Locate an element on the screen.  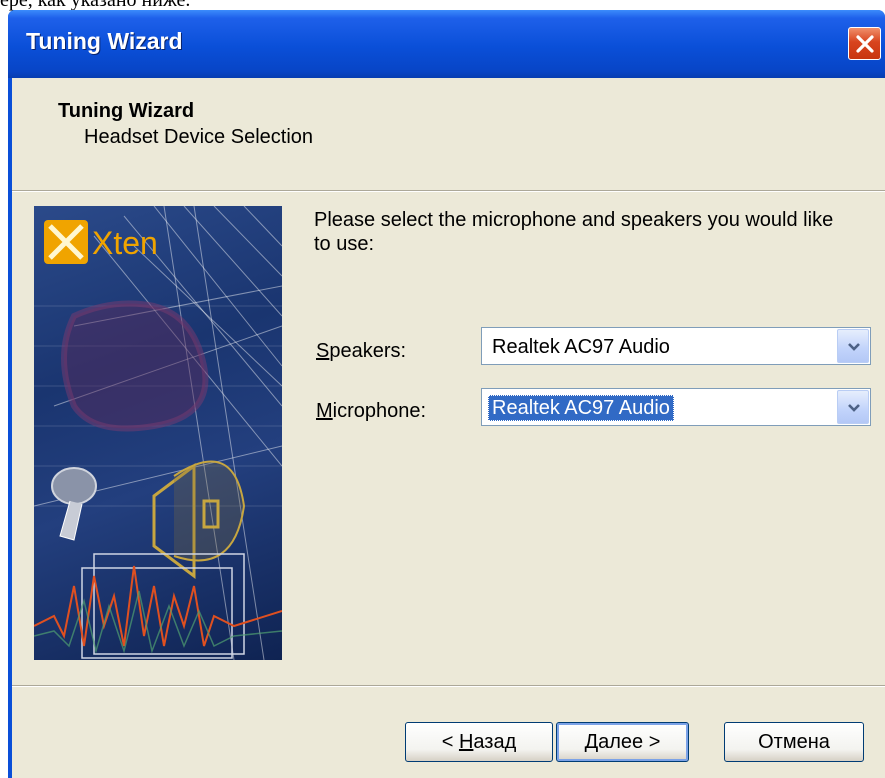
microphone-label-mnemonic: M is located at coordinates (324, 411).